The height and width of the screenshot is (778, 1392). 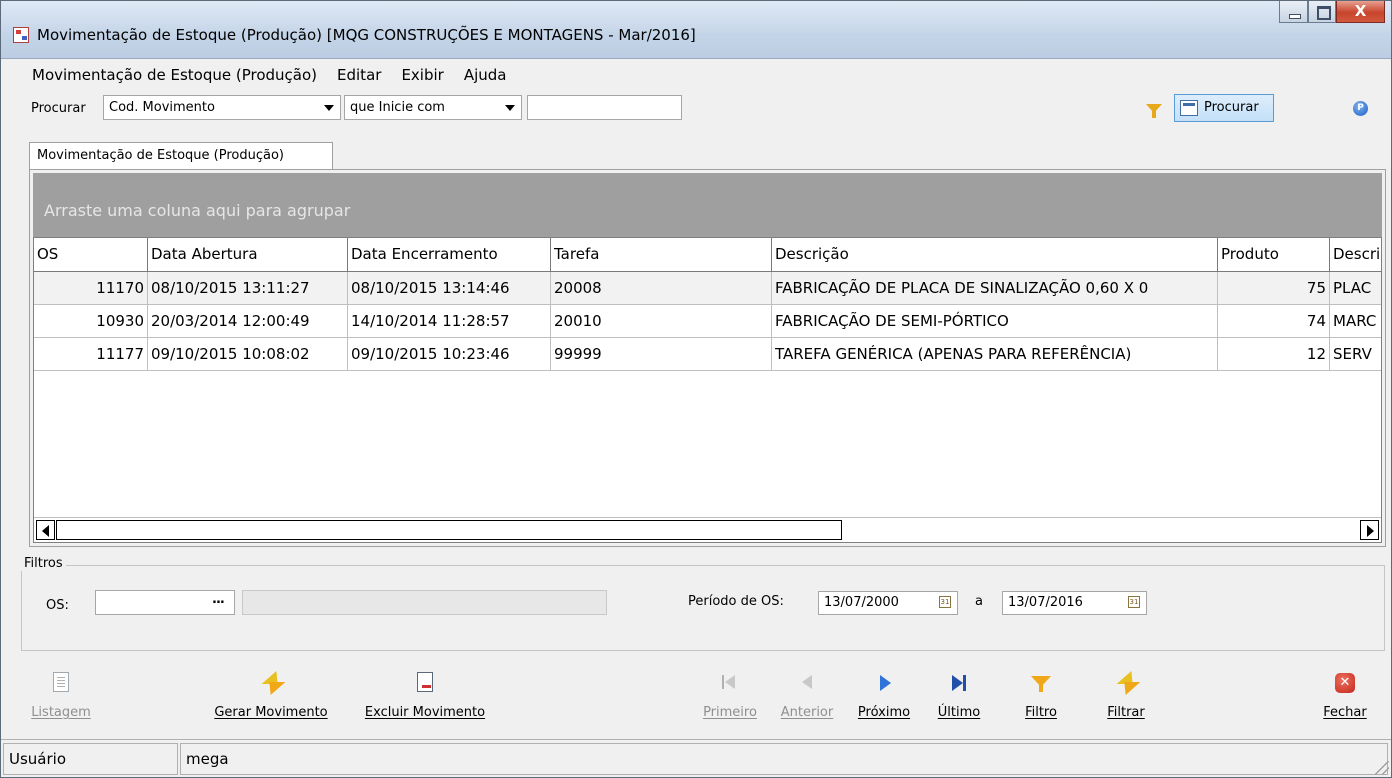 I want to click on search-field-value: Cod. Movimento, so click(x=162, y=107).